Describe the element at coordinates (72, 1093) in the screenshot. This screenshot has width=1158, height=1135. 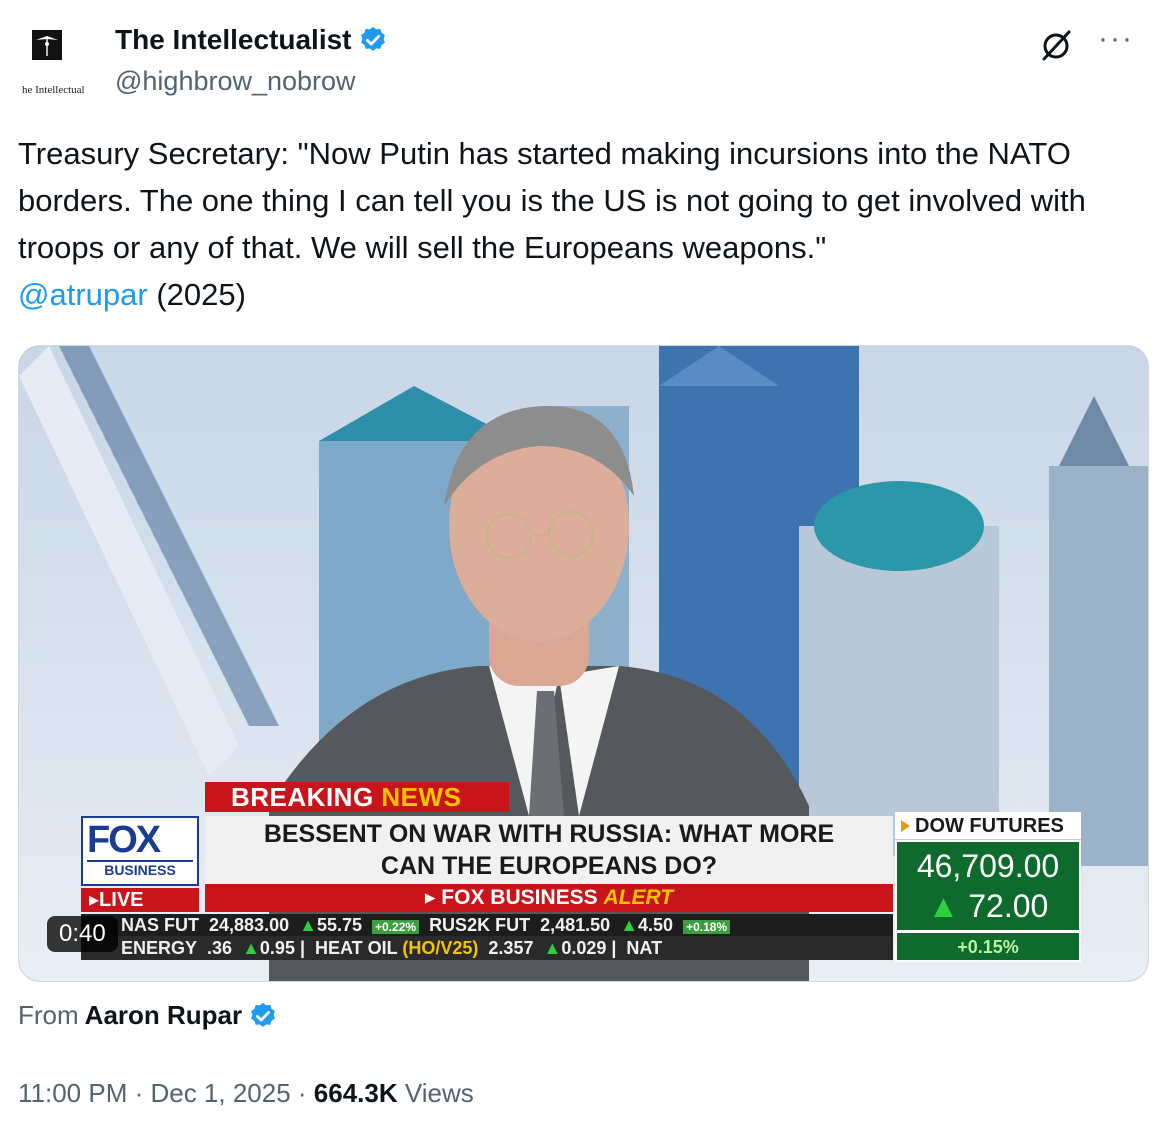
I see `tweet-time: 11:00 PM` at that location.